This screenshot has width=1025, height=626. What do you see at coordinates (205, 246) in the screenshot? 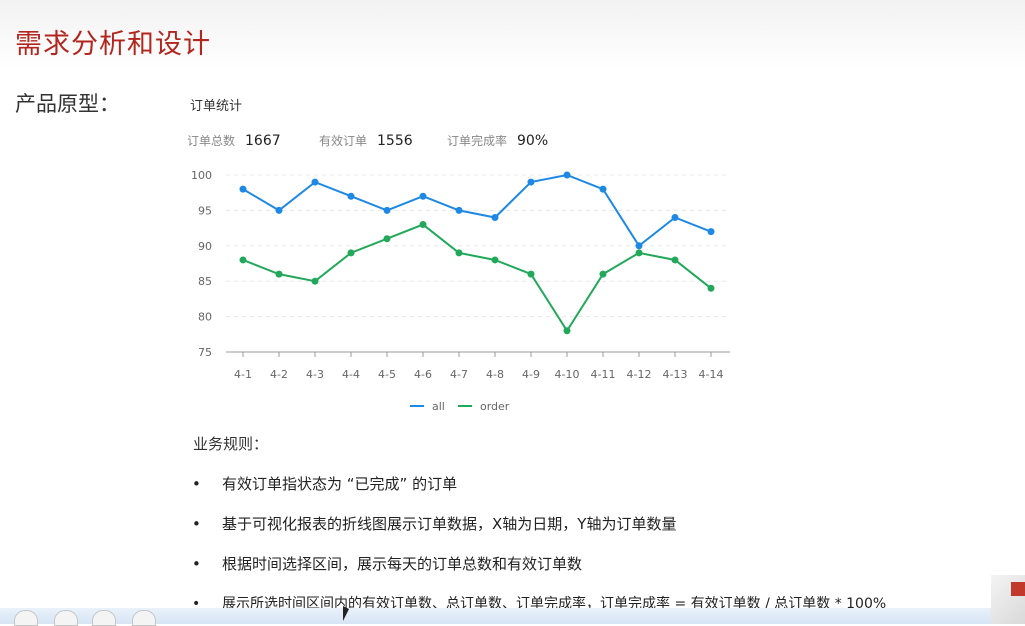
I see `y-tick-label: 90` at bounding box center [205, 246].